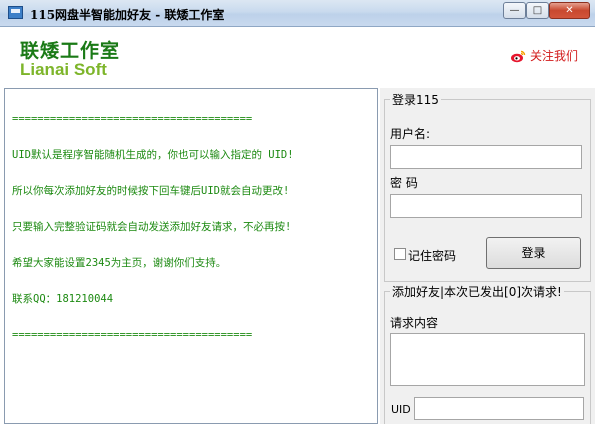  Describe the element at coordinates (15, 12) in the screenshot. I see `app-icon` at that location.